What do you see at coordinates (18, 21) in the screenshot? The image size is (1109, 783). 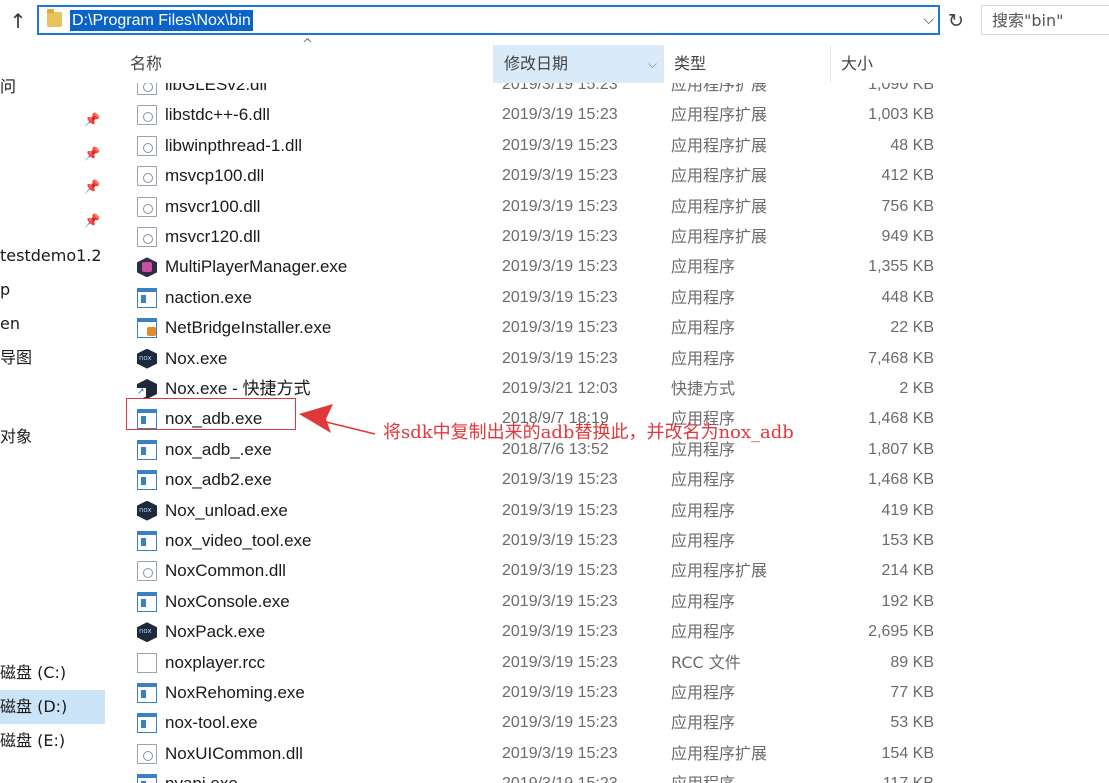 I see `up-arrow-icon: ↑` at bounding box center [18, 21].